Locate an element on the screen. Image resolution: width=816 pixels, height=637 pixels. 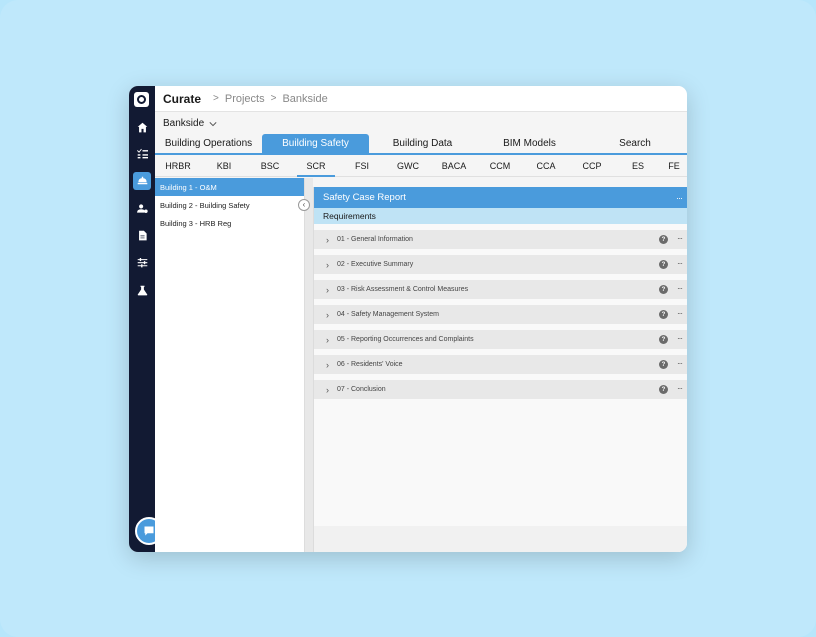
requirement-label: 01 - General Information is located at coordinates (375, 239).